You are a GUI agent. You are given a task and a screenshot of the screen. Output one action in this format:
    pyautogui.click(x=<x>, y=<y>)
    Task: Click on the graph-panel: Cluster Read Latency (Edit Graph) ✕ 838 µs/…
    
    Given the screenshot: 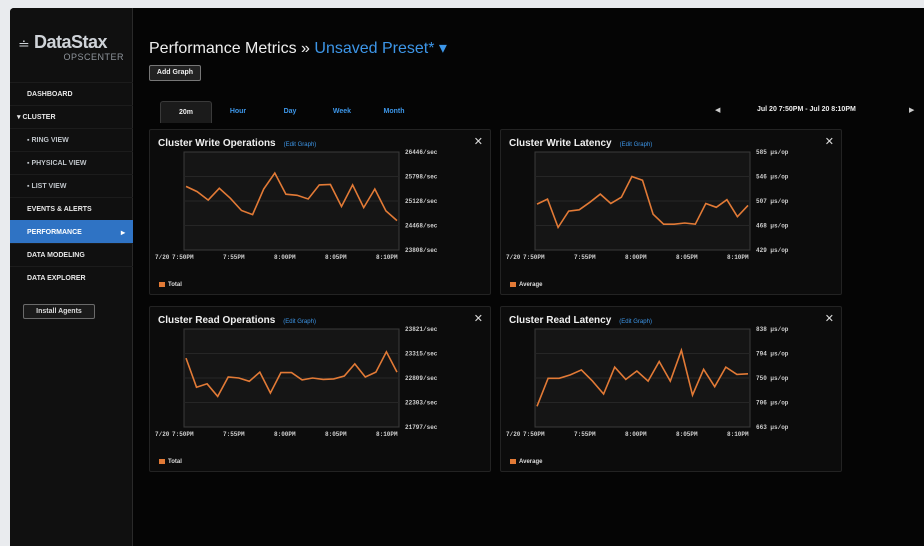 What is the action you would take?
    pyautogui.click(x=671, y=389)
    